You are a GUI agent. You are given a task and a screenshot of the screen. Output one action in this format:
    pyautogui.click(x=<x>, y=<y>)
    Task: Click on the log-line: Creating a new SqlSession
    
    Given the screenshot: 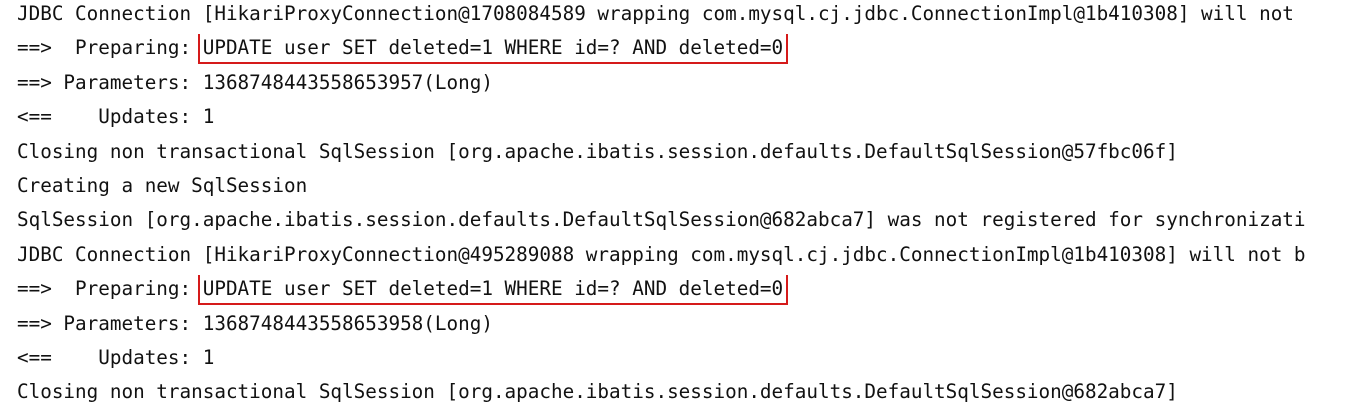 What is the action you would take?
    pyautogui.click(x=162, y=185)
    